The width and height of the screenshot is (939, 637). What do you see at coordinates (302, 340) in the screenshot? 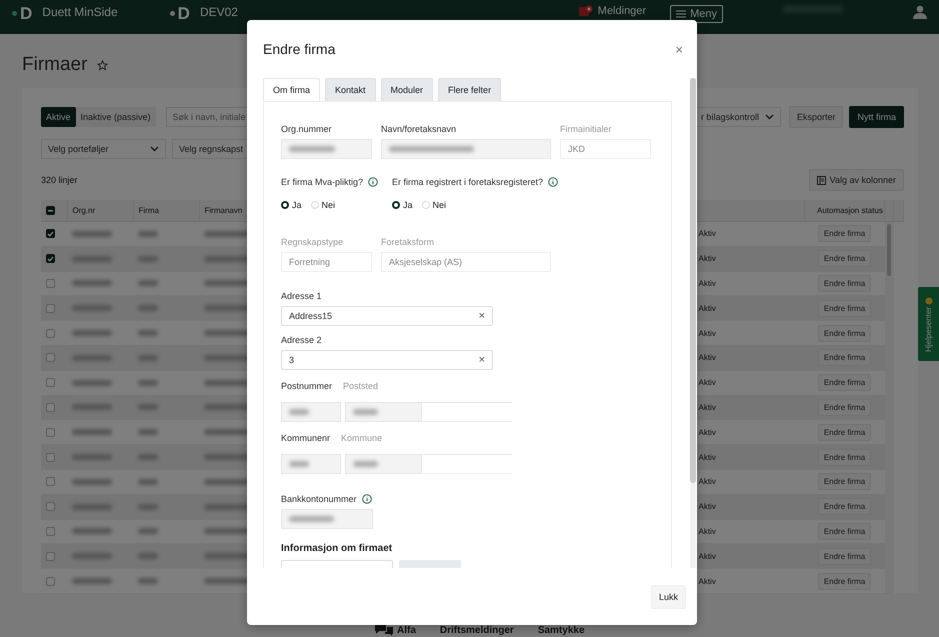
I see `field-label: Adresse 2` at bounding box center [302, 340].